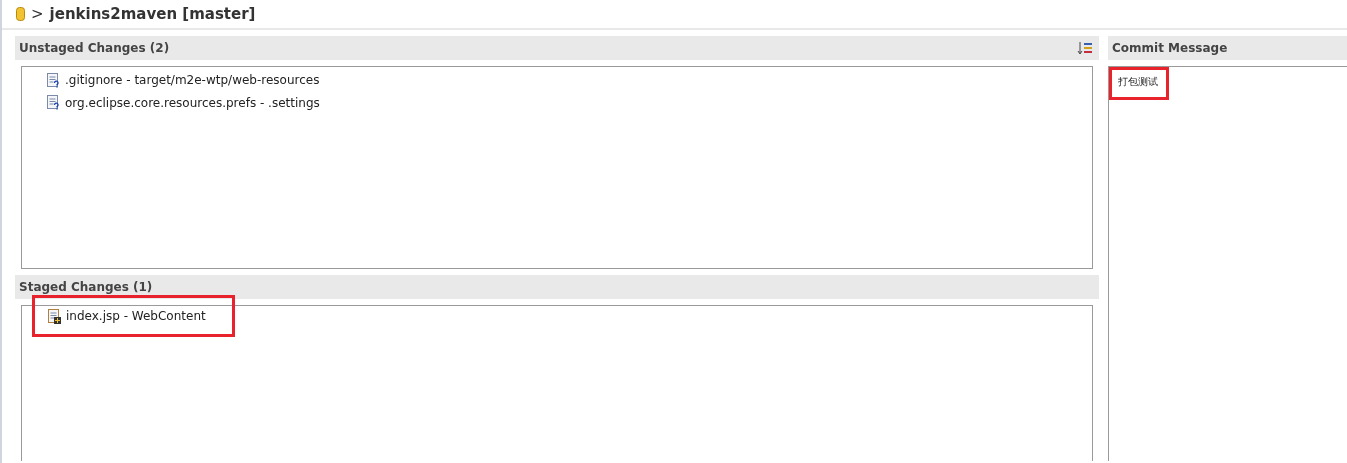 The height and width of the screenshot is (463, 1347). I want to click on file-item: index.jsp - WebContent, so click(133, 316).